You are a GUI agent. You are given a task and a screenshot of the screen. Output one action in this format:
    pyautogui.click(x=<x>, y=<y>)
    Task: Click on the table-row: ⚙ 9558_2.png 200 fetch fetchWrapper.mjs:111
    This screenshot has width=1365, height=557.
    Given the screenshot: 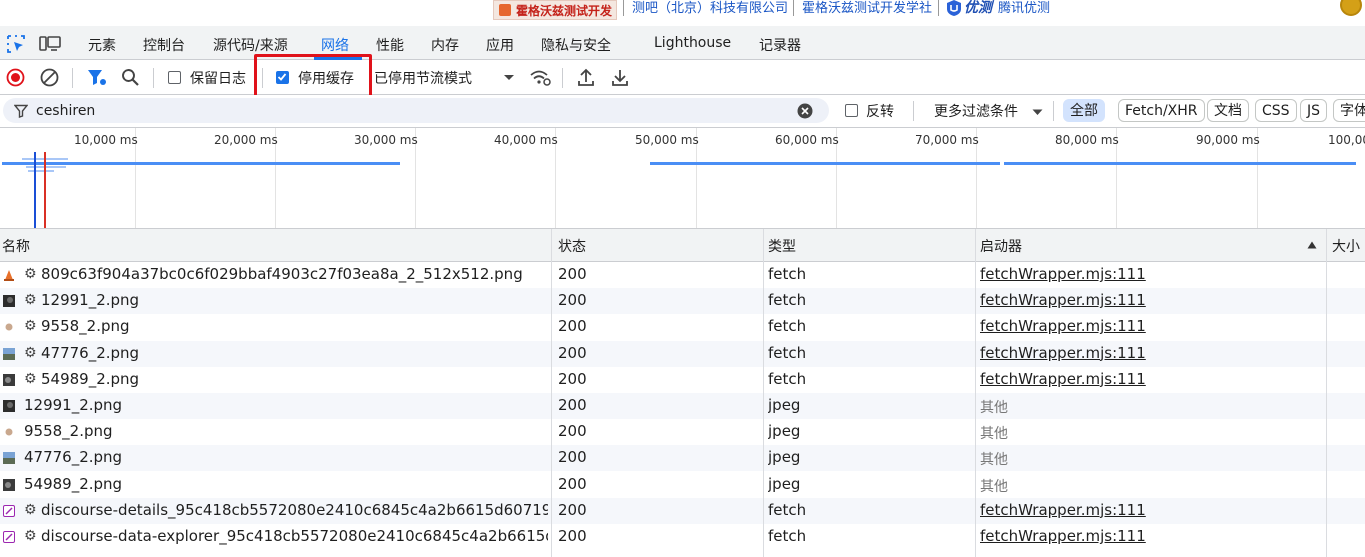 What is the action you would take?
    pyautogui.click(x=682, y=327)
    